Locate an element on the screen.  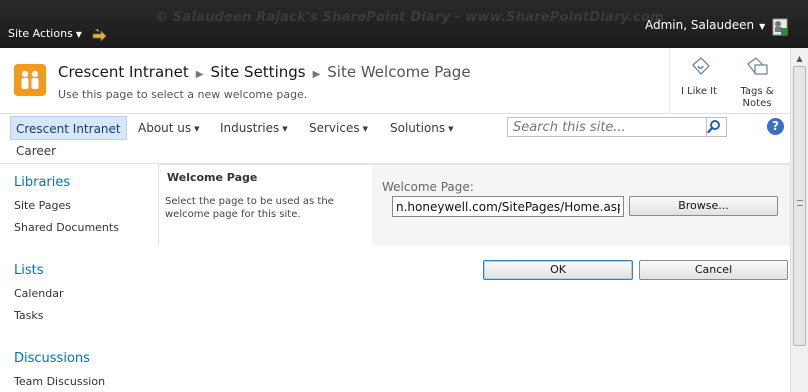
tags-label-line1: Tags & is located at coordinates (757, 91).